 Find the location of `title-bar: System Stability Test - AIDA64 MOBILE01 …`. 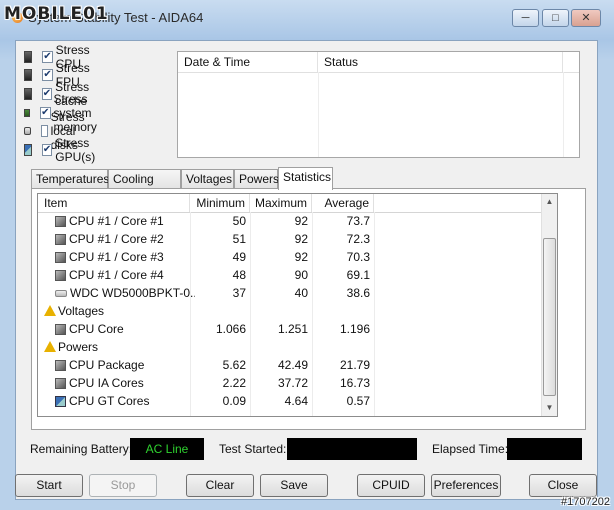

title-bar: System Stability Test - AIDA64 MOBILE01 … is located at coordinates (307, 17).